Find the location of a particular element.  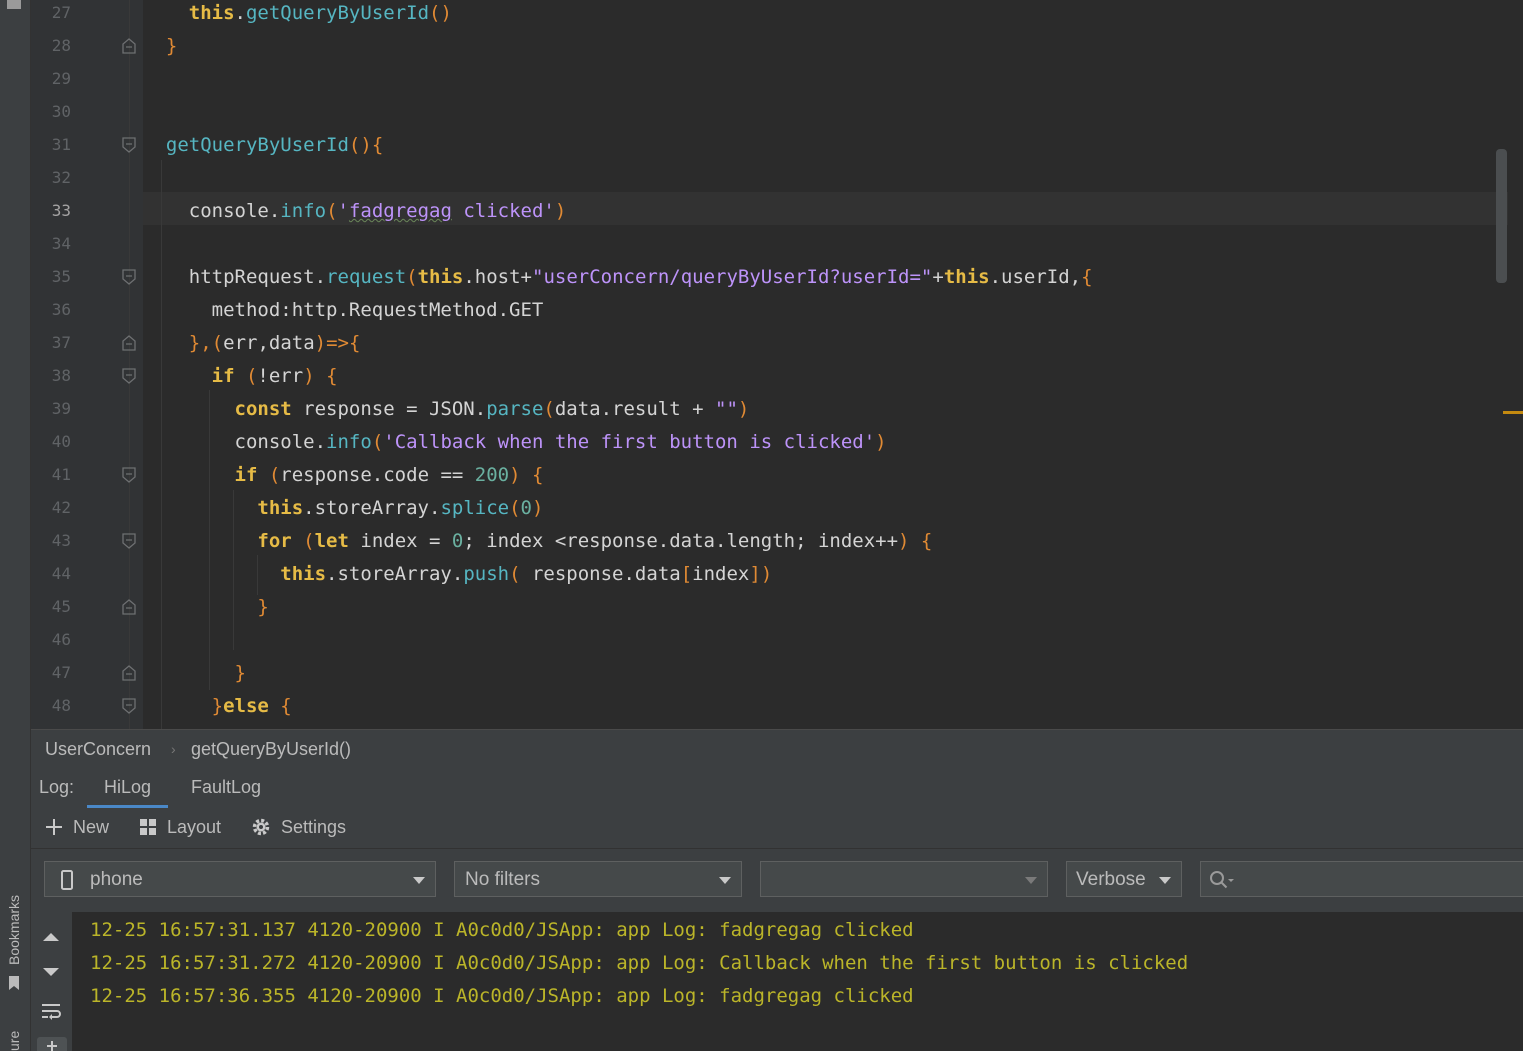

layout-grid-icon is located at coordinates (148, 827).